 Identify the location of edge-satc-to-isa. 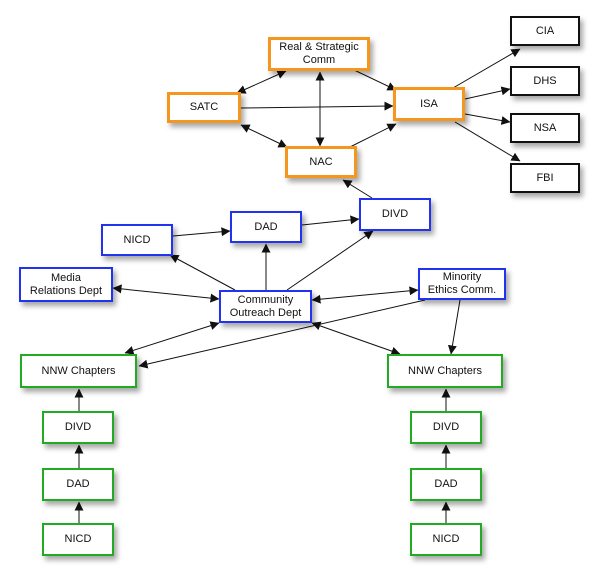
(317, 106).